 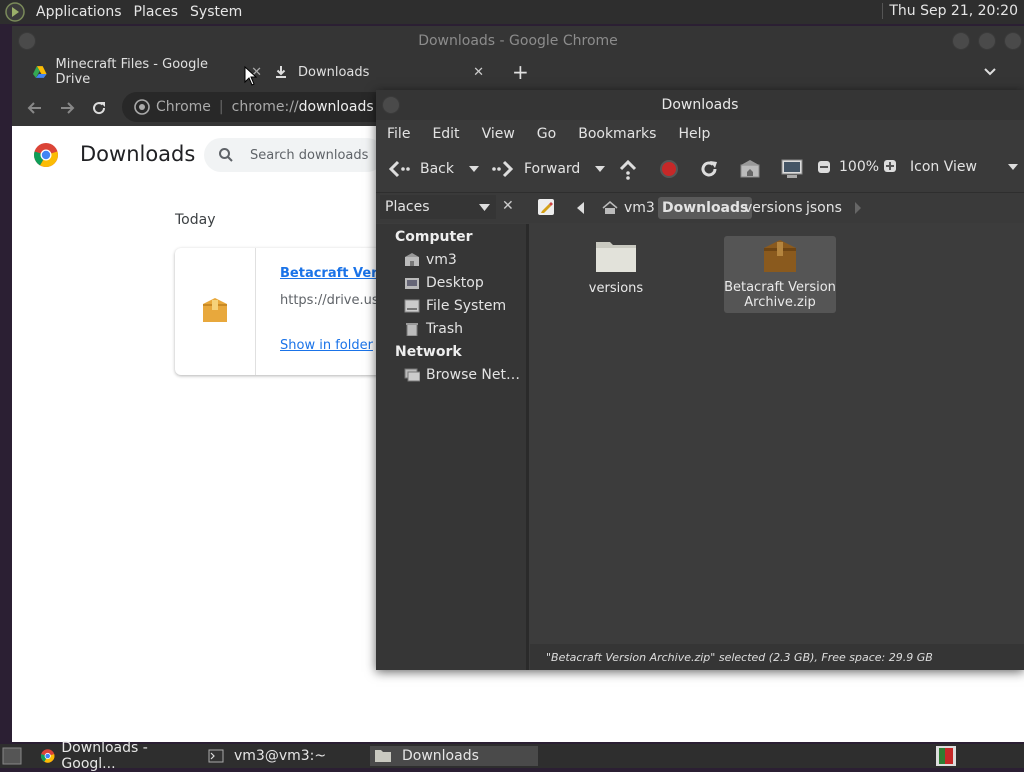 What do you see at coordinates (142, 72) in the screenshot?
I see `tab-google-drive: Minecraft Files - Google Drive ✕` at bounding box center [142, 72].